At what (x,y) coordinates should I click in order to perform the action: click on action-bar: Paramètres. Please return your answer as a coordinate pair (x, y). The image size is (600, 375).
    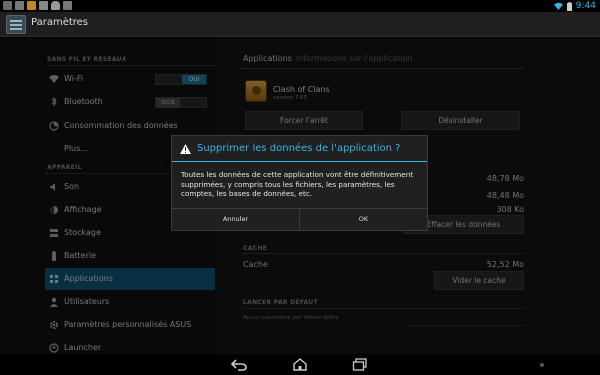
    Looking at the image, I should click on (300, 24).